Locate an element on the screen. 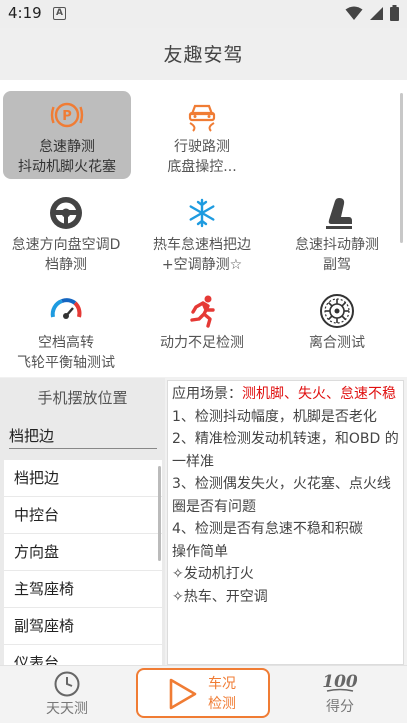 The height and width of the screenshot is (723, 407). desc-line: 2、精准检测发动机转速，和OBD 的一样准 is located at coordinates (285, 450).